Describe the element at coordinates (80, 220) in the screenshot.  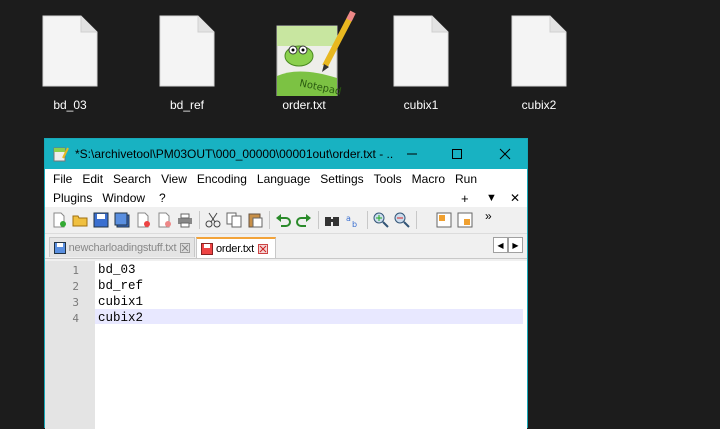
I see `open-folder-icon` at that location.